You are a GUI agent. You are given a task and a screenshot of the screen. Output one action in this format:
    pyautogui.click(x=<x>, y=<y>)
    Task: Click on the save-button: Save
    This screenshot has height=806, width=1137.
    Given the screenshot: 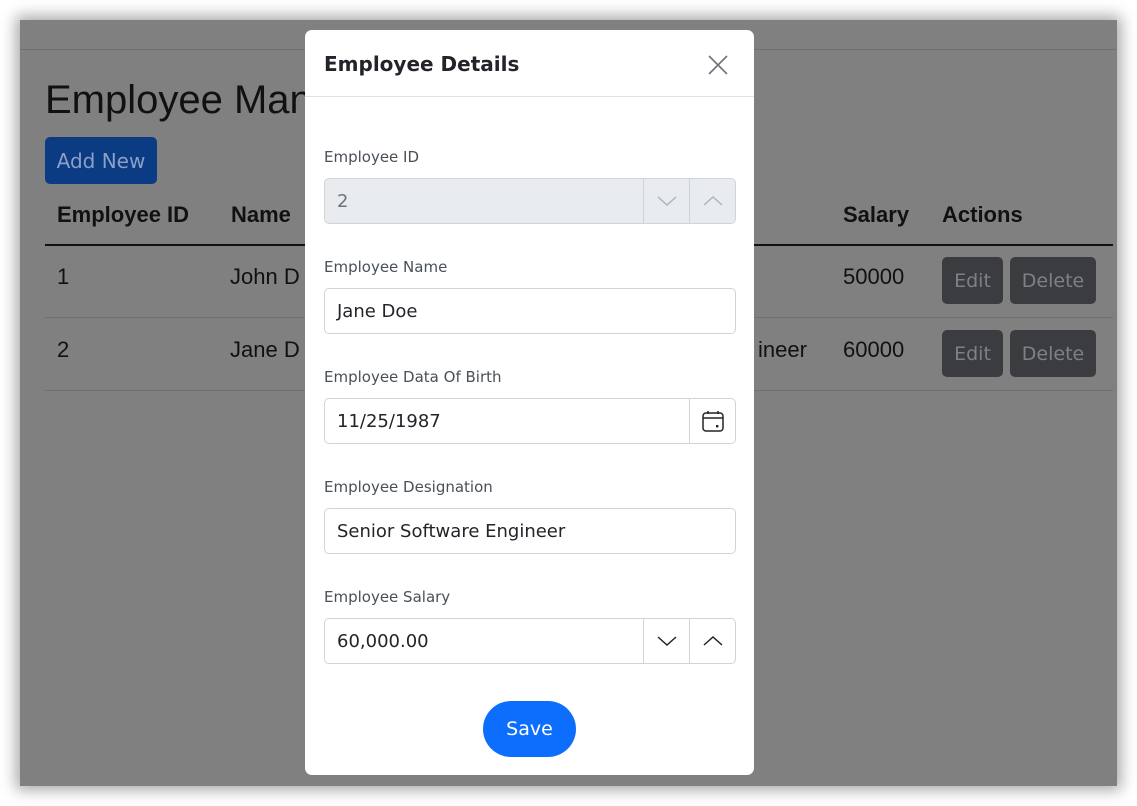 What is the action you would take?
    pyautogui.click(x=529, y=729)
    